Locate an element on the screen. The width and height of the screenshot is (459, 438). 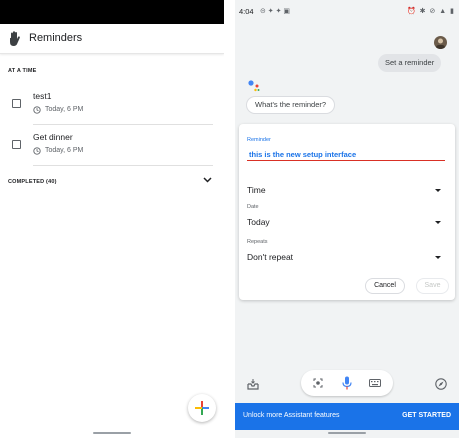
status-bar is located at coordinates (112, 12).